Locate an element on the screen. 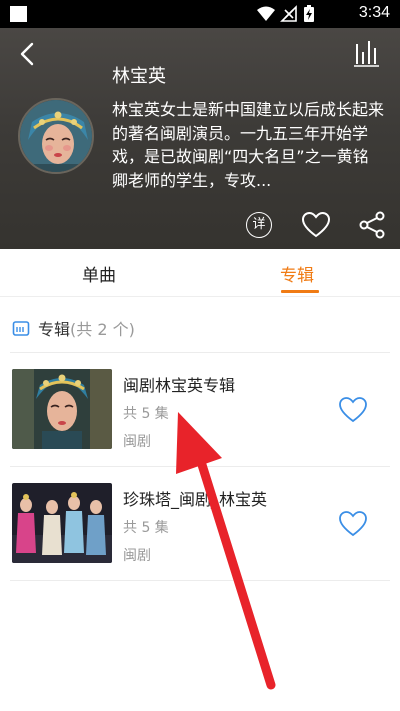 The height and width of the screenshot is (711, 400). share-icon is located at coordinates (372, 225).